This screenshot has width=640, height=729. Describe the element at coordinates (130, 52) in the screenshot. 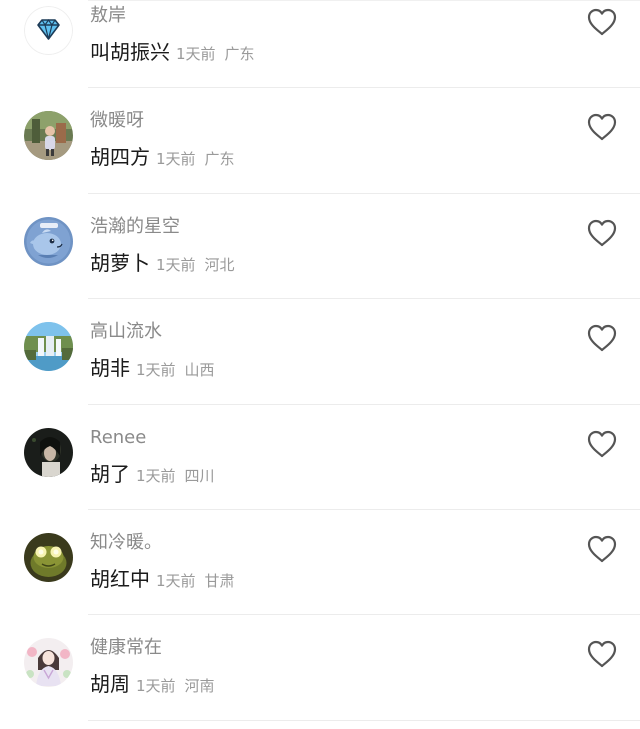

I see `comment-text: 叫胡振兴` at that location.